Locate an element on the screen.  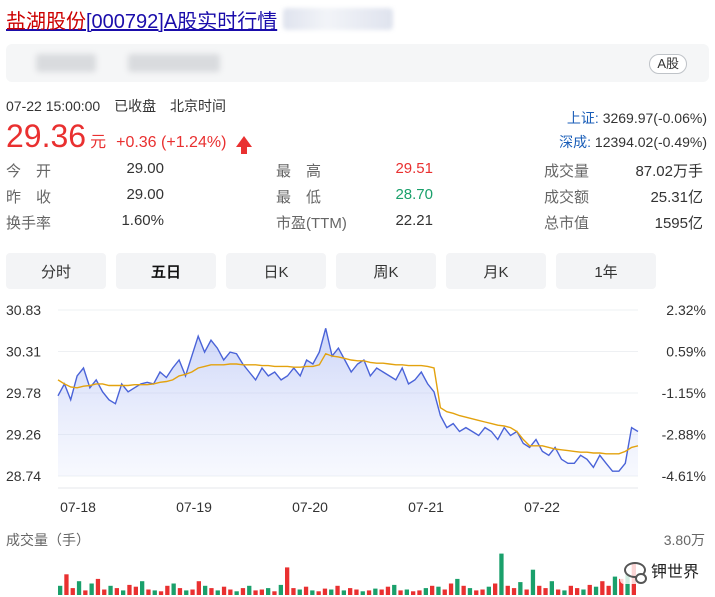
wechat-icon is located at coordinates (635, 573).